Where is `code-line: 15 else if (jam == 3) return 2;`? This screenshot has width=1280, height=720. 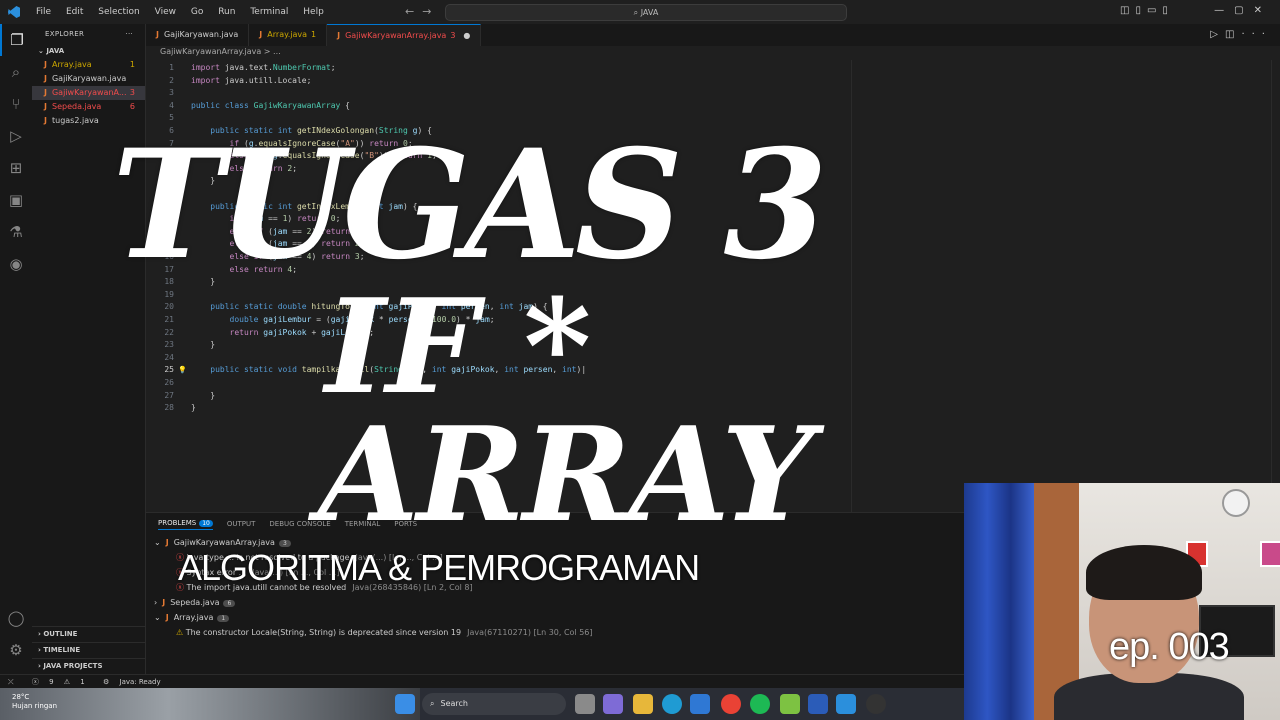
code-line: 15 else if (jam == 3) return 2; is located at coordinates (255, 244).